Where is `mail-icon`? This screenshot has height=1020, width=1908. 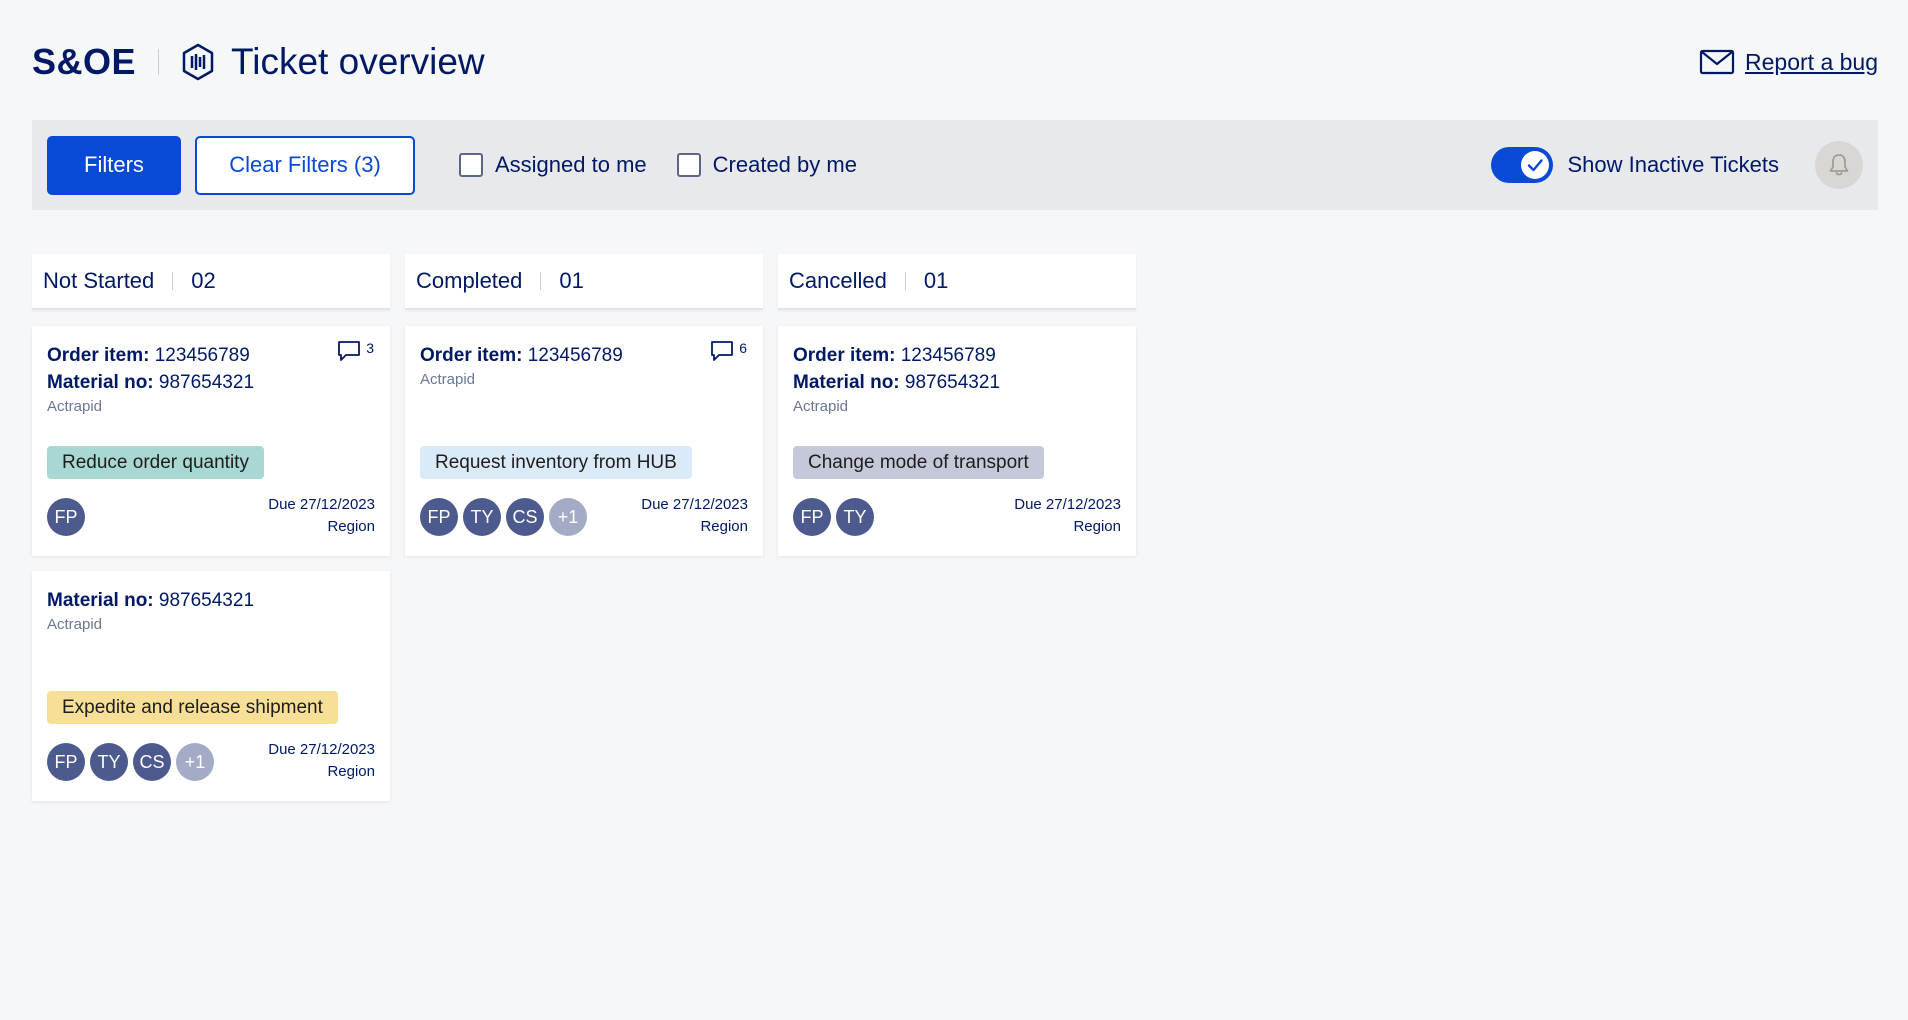 mail-icon is located at coordinates (1717, 62).